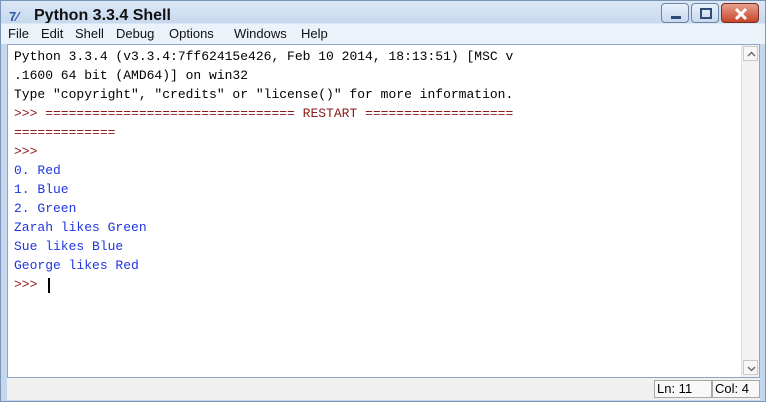  I want to click on prompt-line: >>>, so click(26, 151).